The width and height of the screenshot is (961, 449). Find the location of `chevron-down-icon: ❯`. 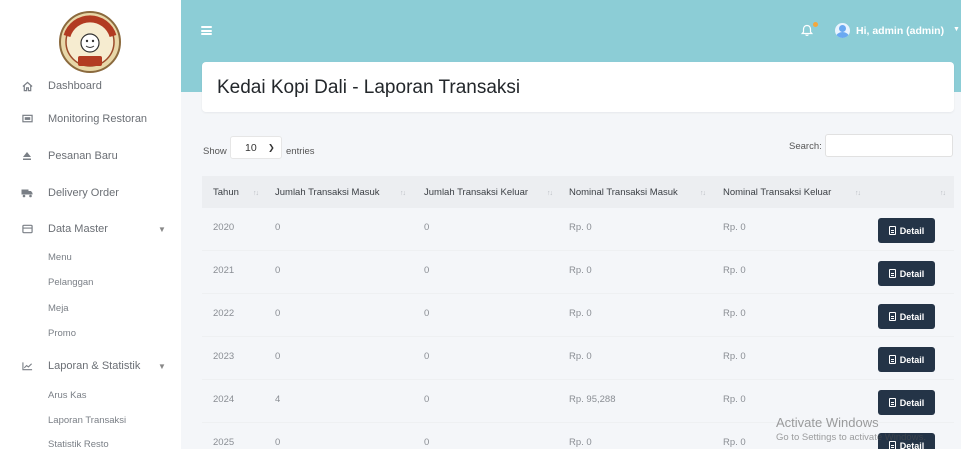

chevron-down-icon: ❯ is located at coordinates (271, 147).